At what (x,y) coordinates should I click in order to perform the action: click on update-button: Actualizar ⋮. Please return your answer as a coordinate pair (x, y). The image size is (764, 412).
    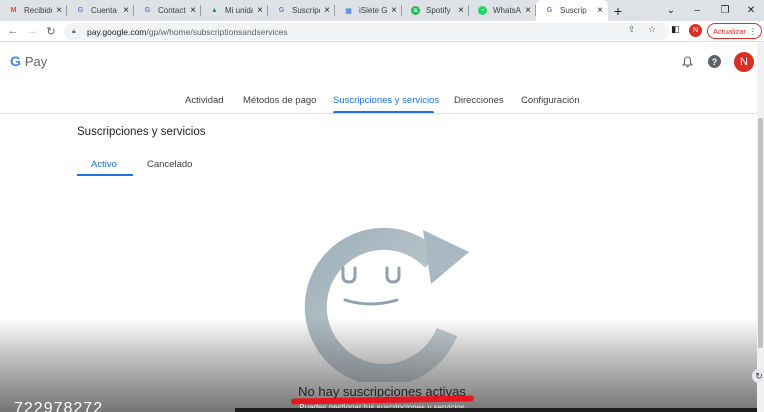
    Looking at the image, I should click on (734, 31).